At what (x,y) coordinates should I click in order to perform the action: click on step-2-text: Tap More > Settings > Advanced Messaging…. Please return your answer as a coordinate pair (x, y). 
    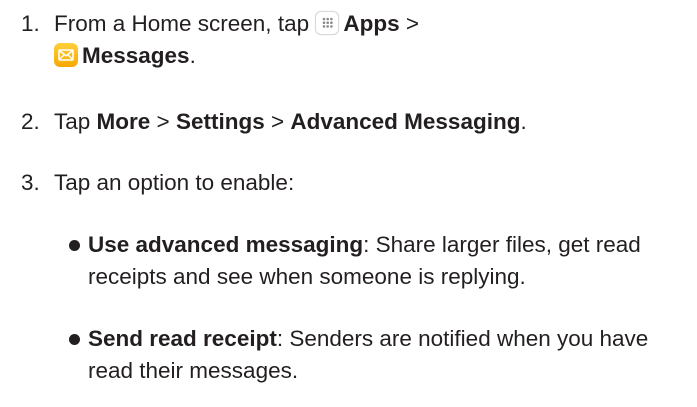
    Looking at the image, I should click on (370, 122).